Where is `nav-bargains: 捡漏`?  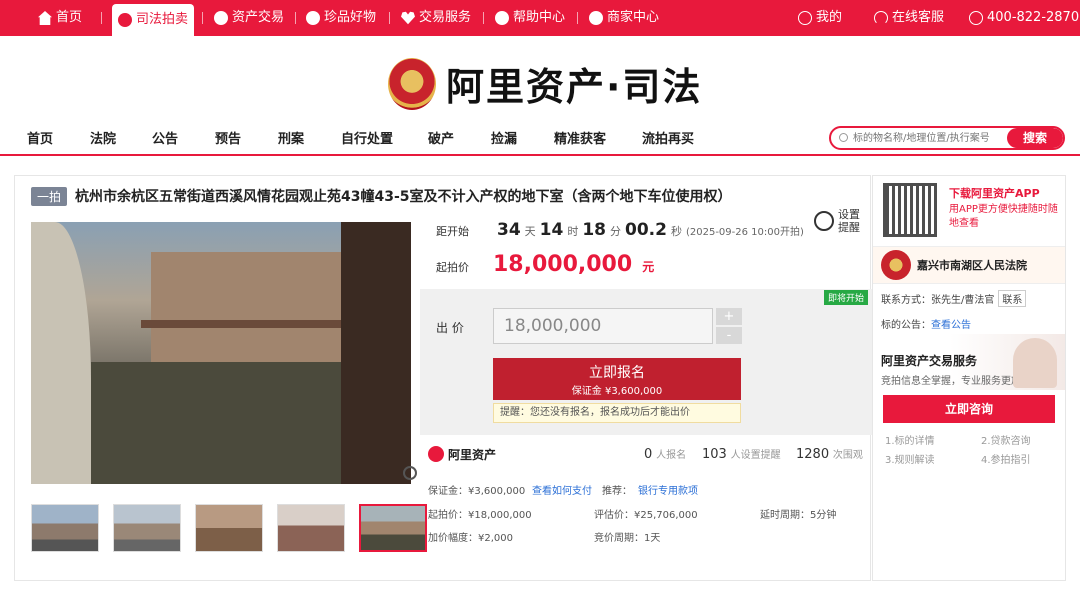 nav-bargains: 捡漏 is located at coordinates (504, 137).